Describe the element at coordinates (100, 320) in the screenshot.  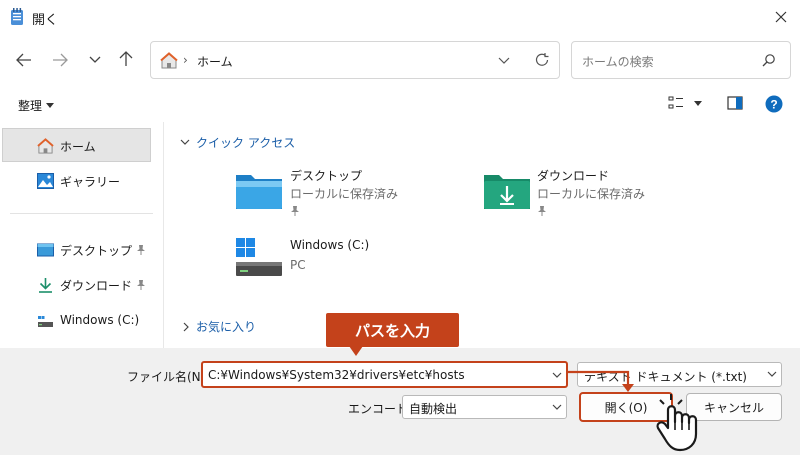
I see `sidebar-item-label: Windows (C:)` at that location.